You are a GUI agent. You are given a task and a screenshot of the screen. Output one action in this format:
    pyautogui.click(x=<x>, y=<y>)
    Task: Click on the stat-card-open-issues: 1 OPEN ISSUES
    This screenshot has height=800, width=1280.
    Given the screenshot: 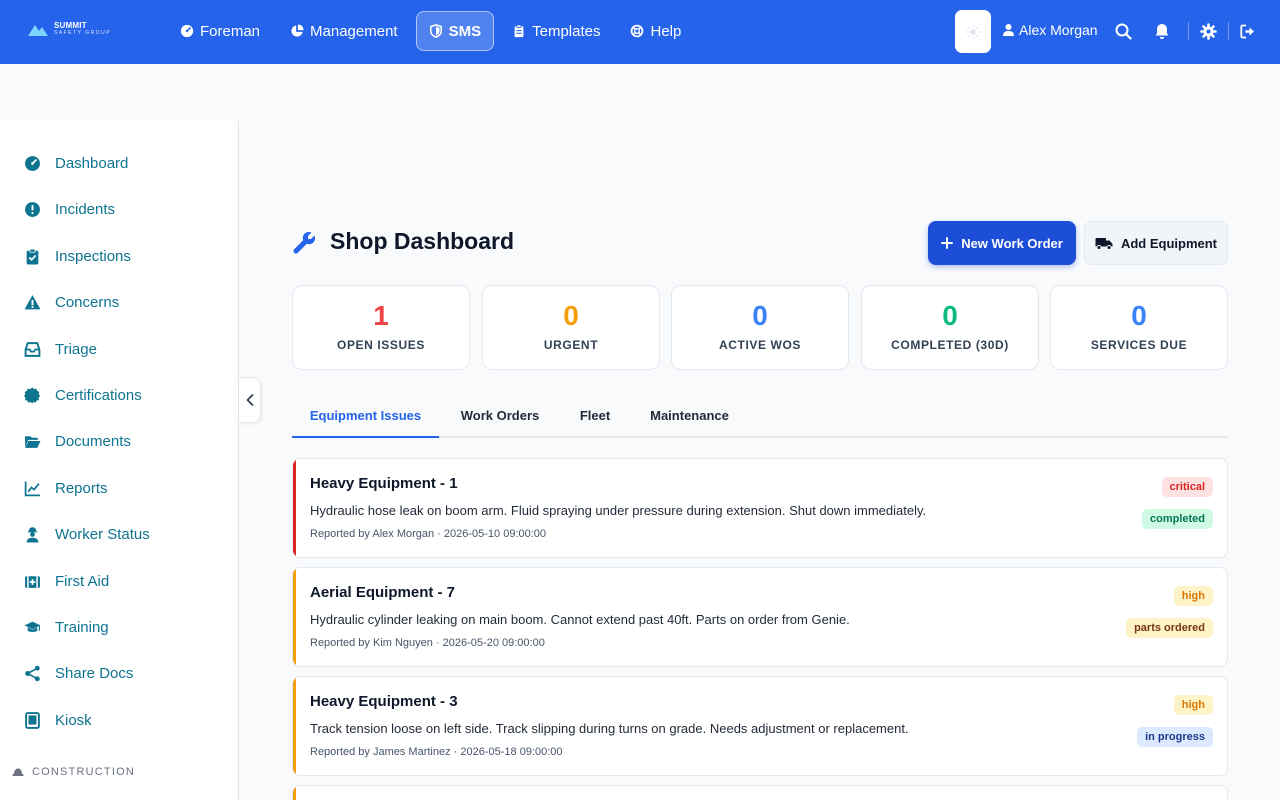 What is the action you would take?
    pyautogui.click(x=381, y=327)
    